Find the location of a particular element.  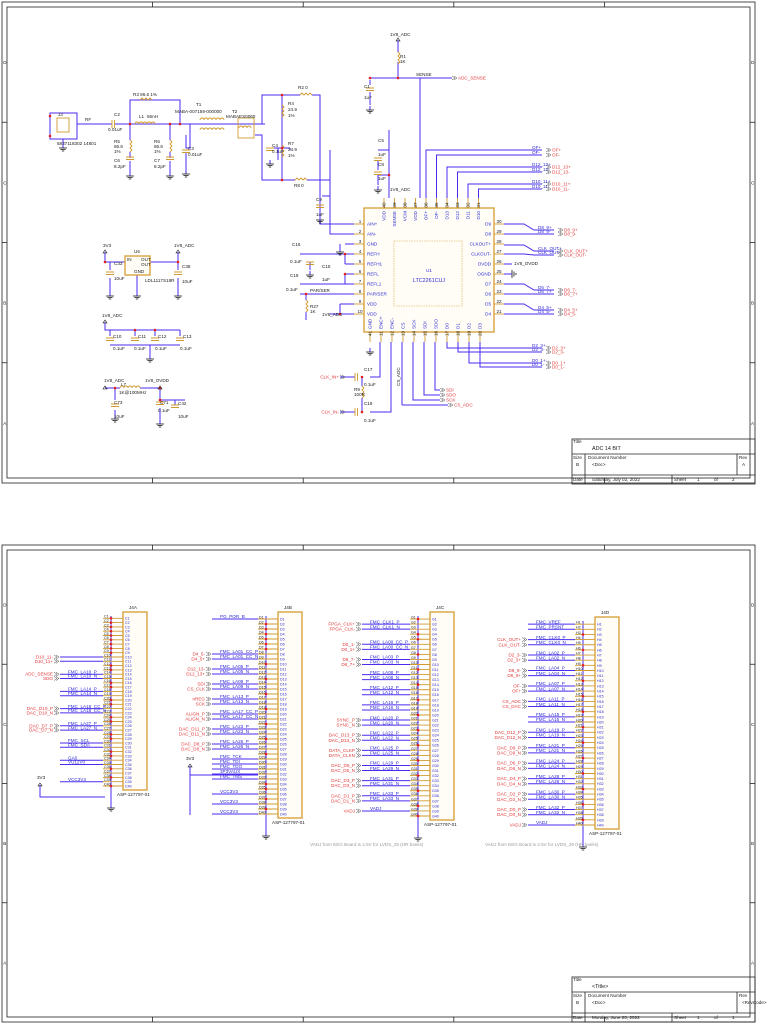

net-name: VCC3V3 is located at coordinates (229, 791).